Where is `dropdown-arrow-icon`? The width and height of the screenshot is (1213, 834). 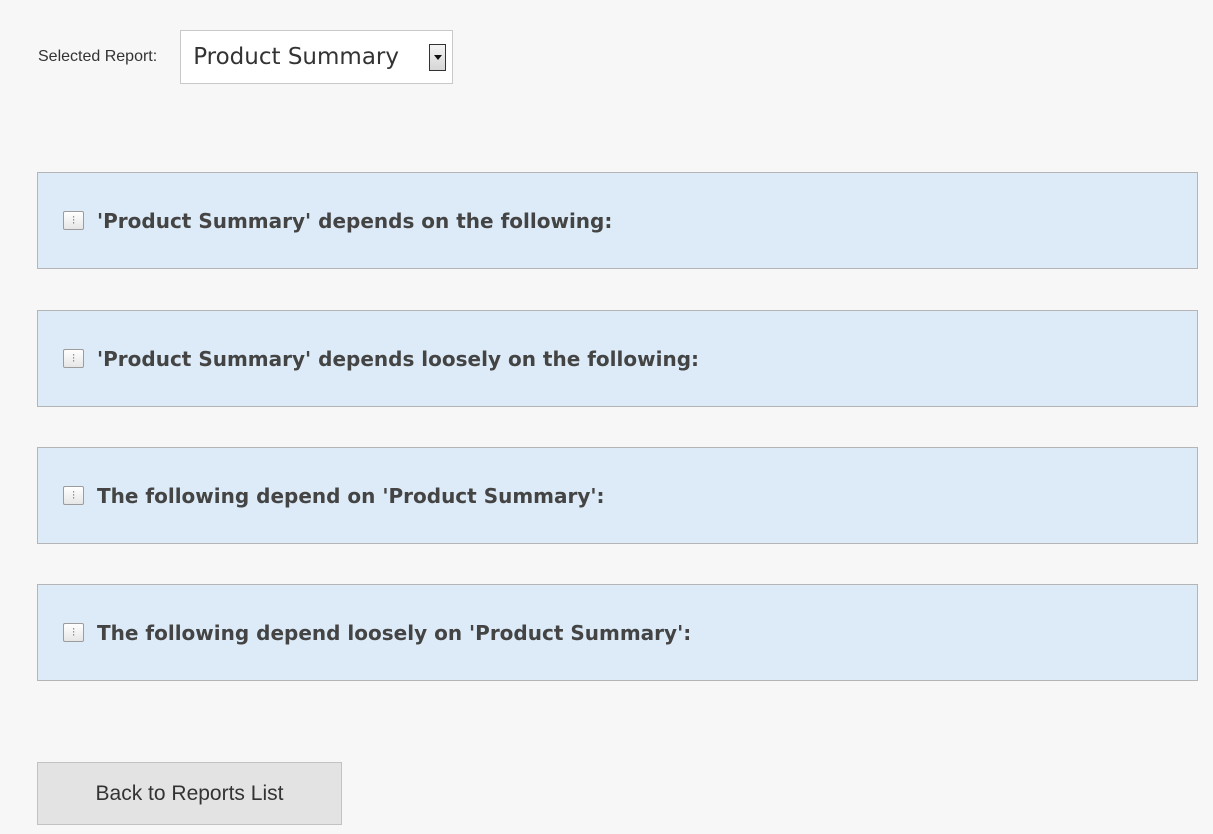 dropdown-arrow-icon is located at coordinates (438, 57).